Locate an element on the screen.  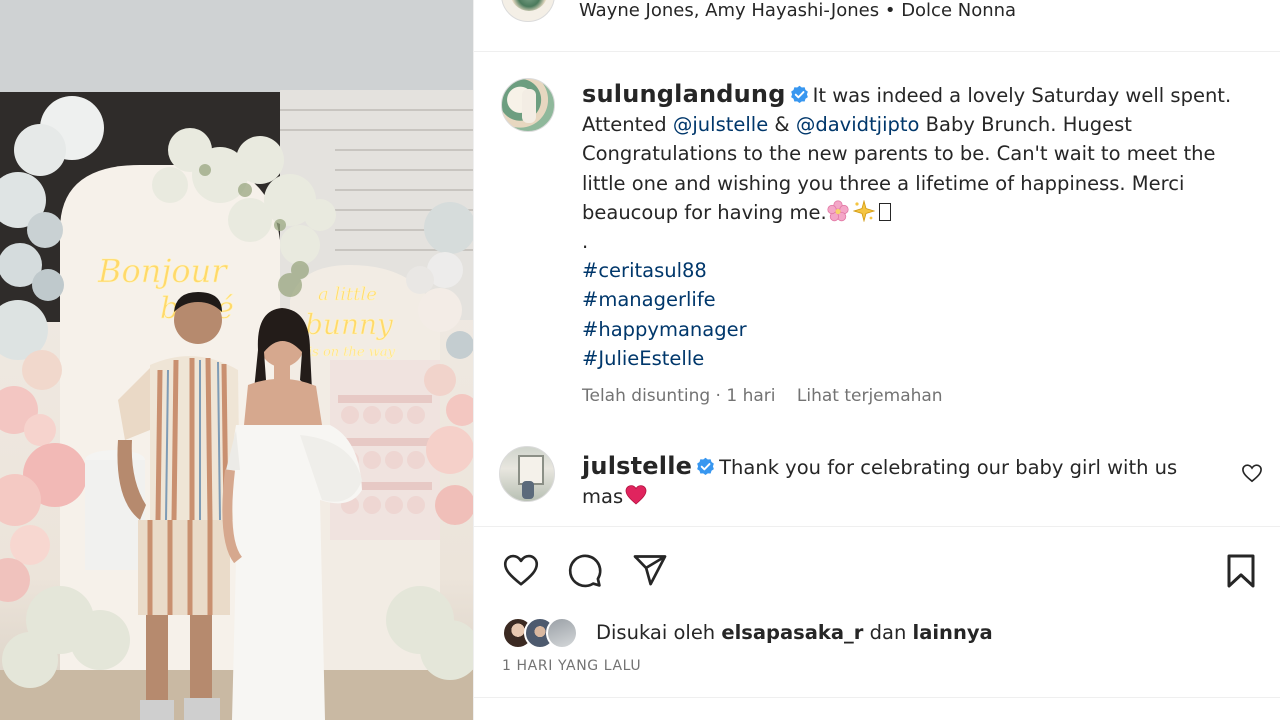
hashtag-happymanager: #happymanager is located at coordinates (917, 329).